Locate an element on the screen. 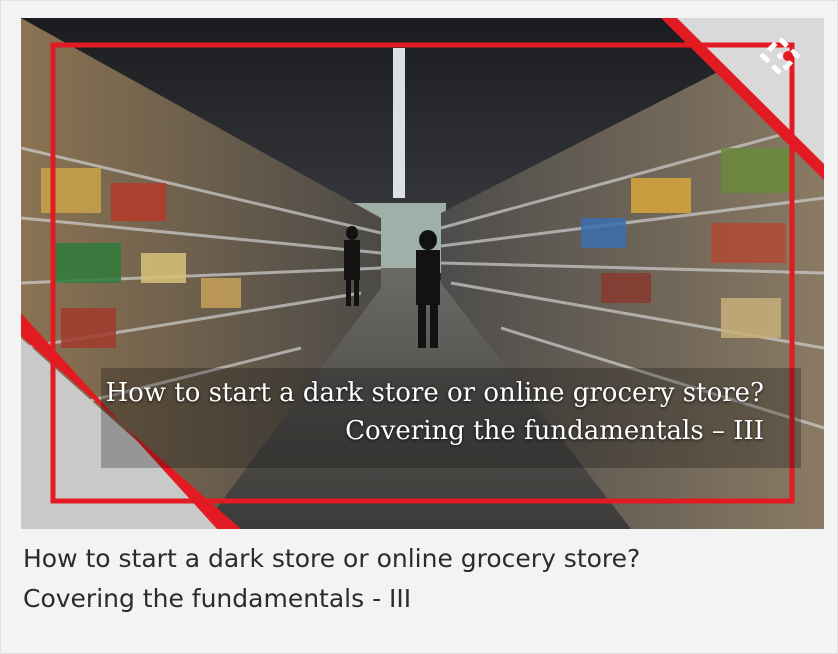 This screenshot has height=654, width=838. article-title-line-2: Covering the fundamentals - III is located at coordinates (217, 598).